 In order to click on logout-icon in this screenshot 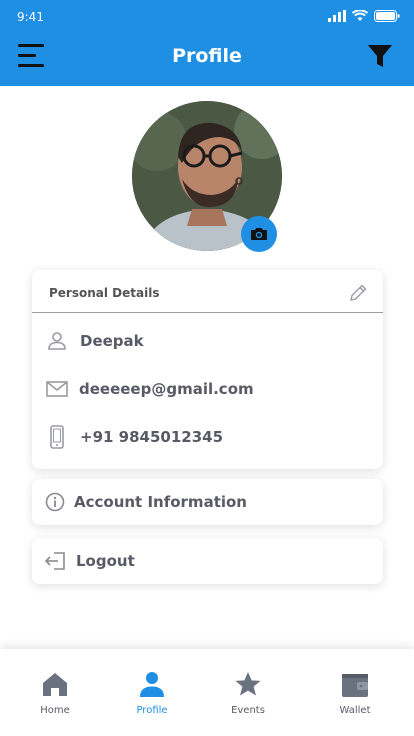, I will do `click(55, 561)`.